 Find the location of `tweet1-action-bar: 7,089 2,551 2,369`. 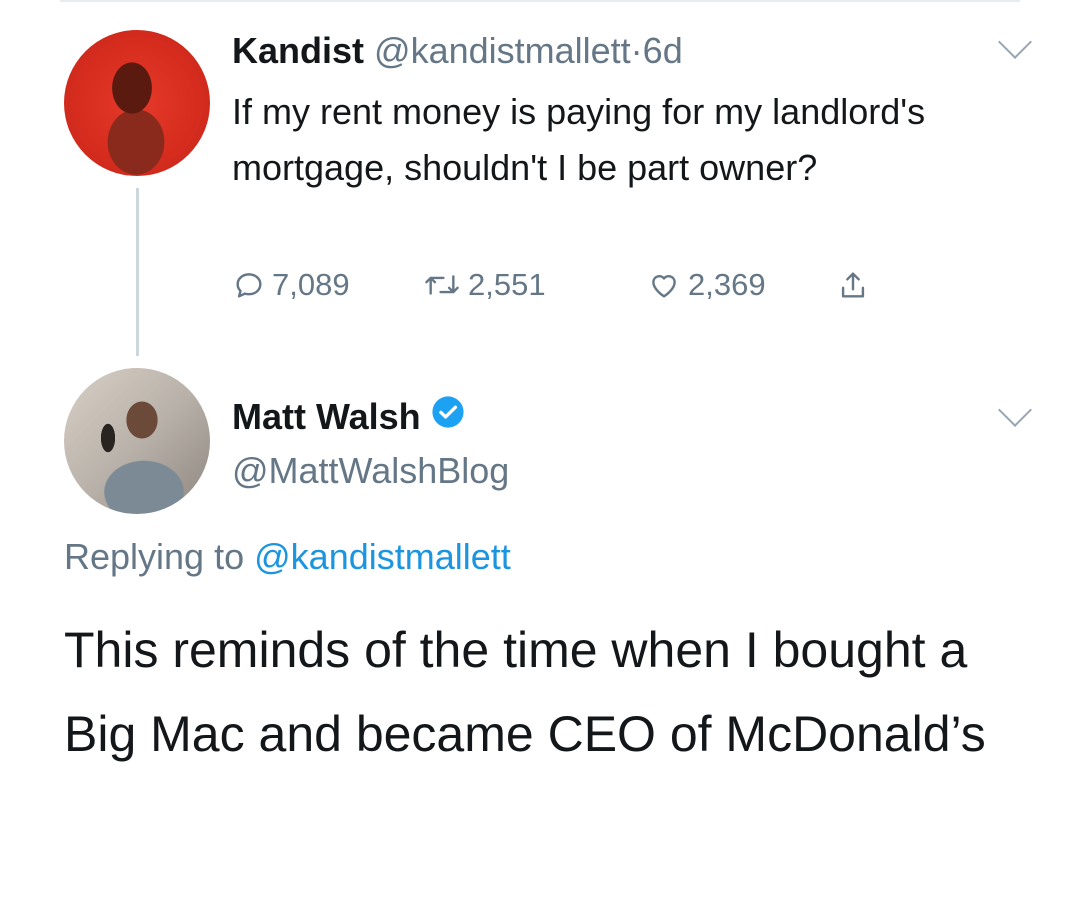

tweet1-action-bar: 7,089 2,551 2,369 is located at coordinates (551, 285).